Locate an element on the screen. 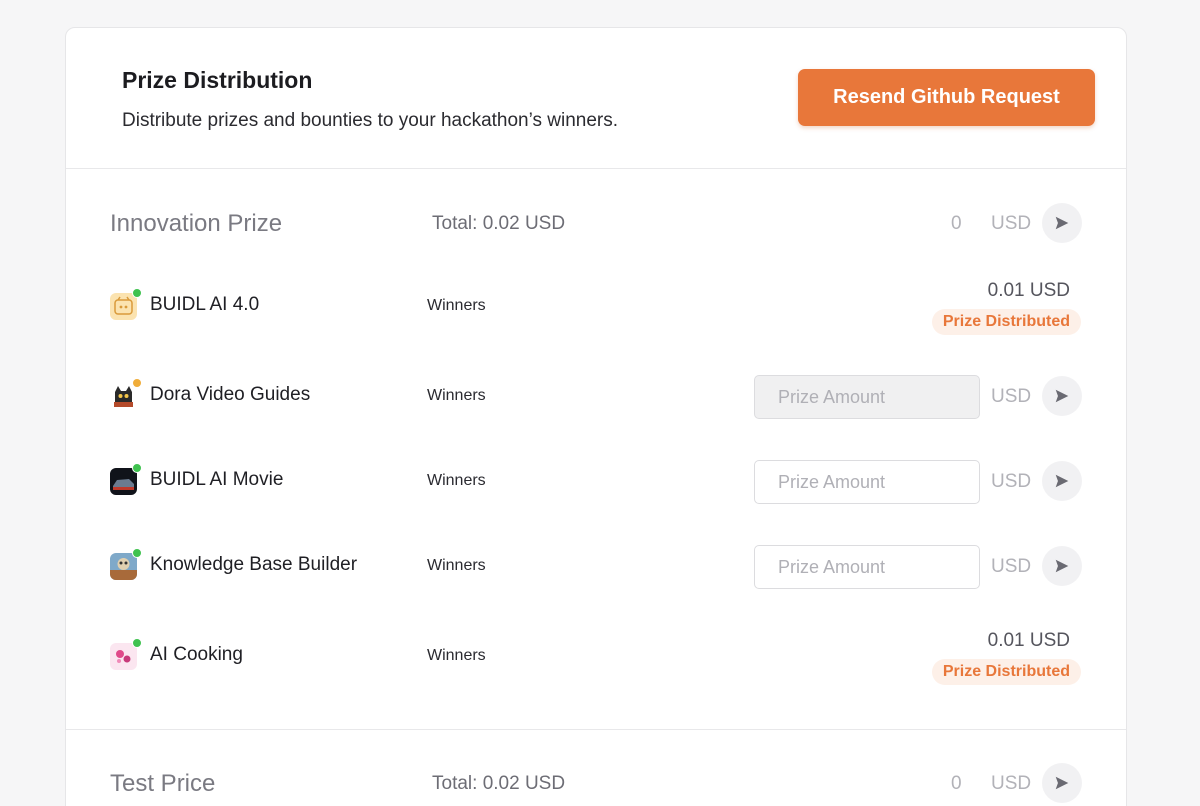 The height and width of the screenshot is (806, 1200). cooking-logo-icon is located at coordinates (123, 656).